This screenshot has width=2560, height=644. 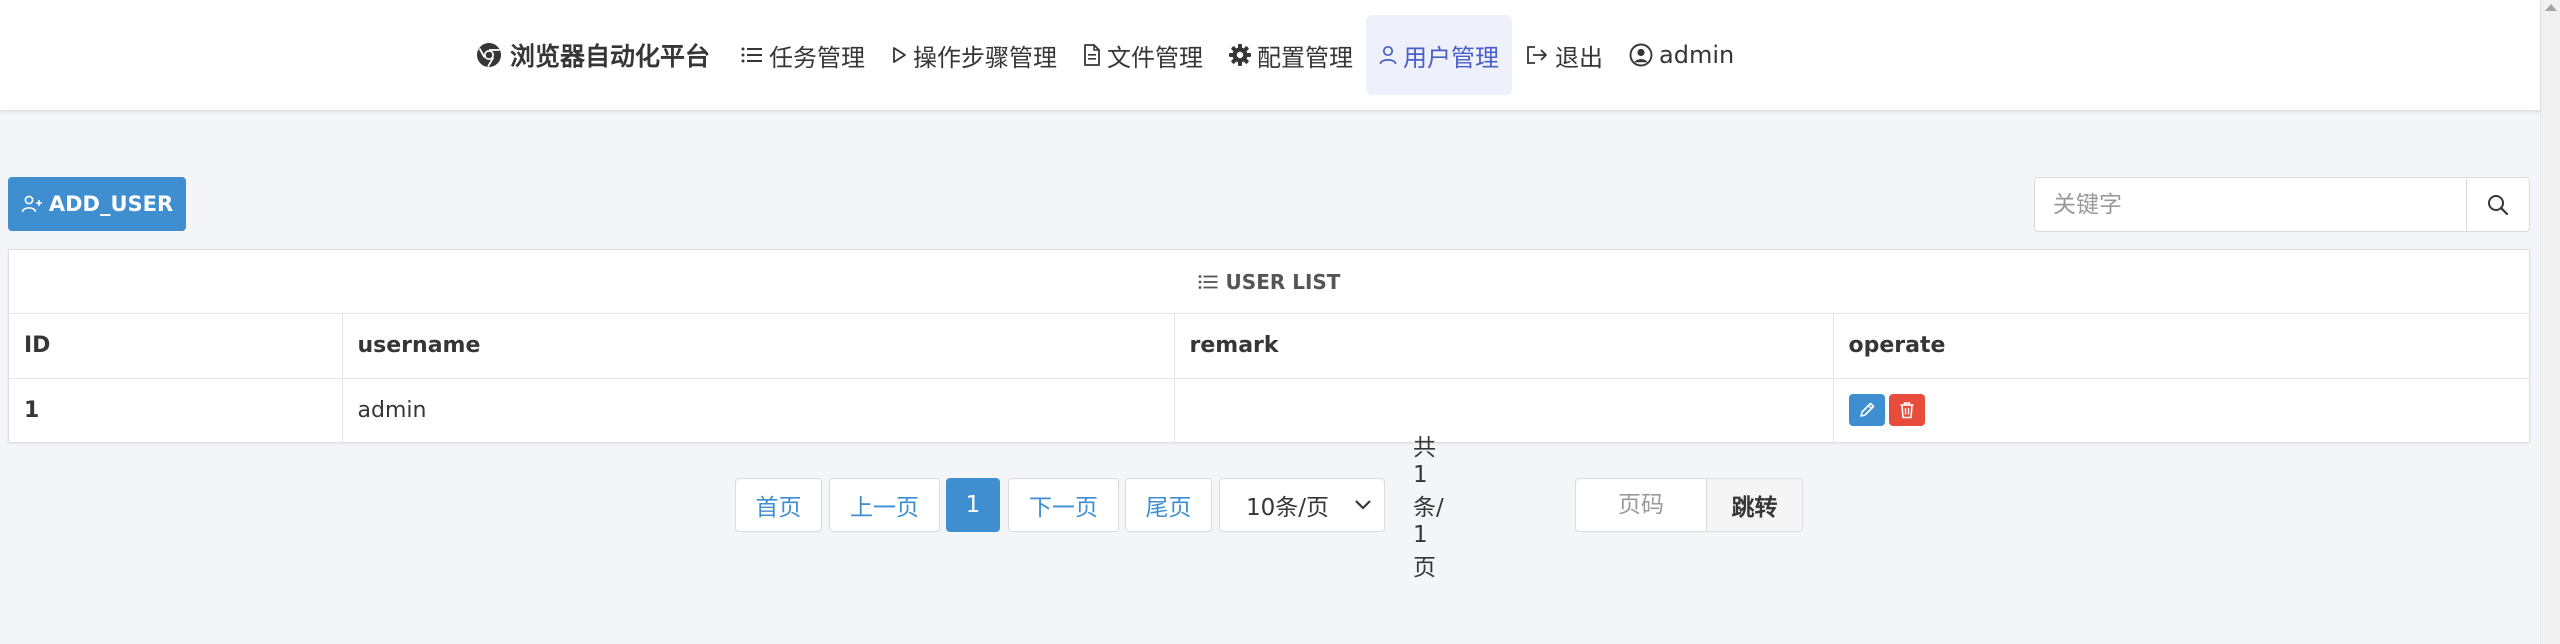 I want to click on pencil-icon, so click(x=1866, y=410).